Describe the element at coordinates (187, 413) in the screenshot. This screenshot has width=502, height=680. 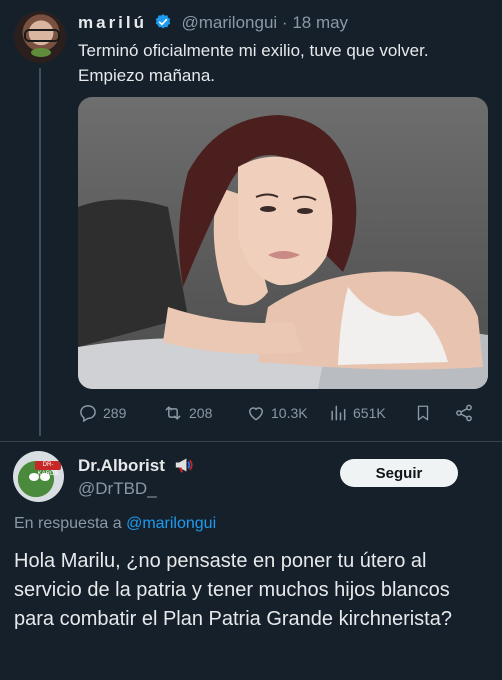
I see `repost-action: 208` at that location.